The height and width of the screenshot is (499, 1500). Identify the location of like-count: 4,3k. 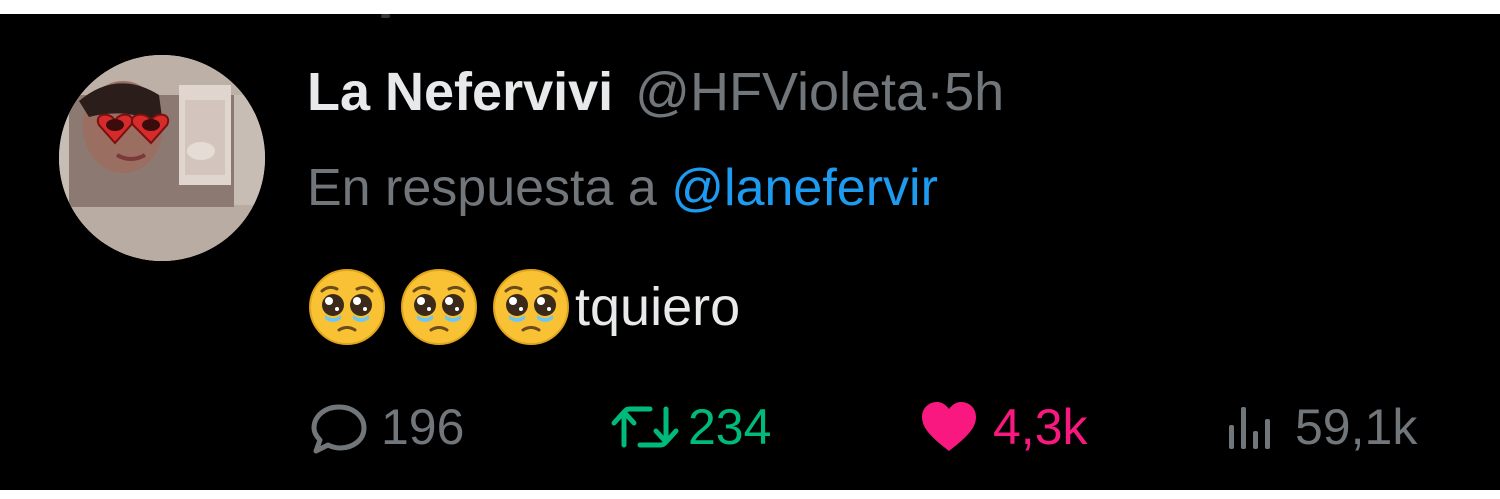
(1040, 427).